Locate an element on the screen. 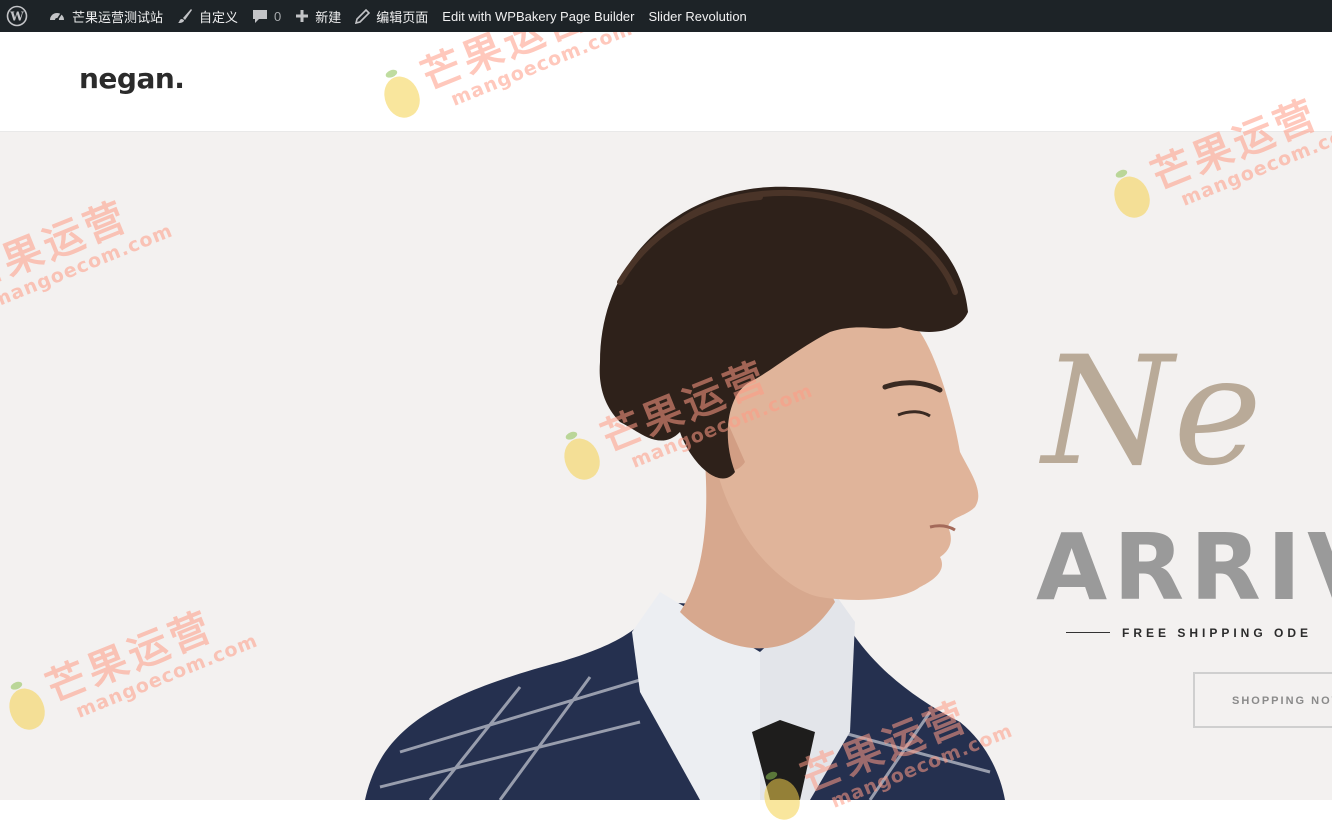  wordpress-icon: W is located at coordinates (17, 16).